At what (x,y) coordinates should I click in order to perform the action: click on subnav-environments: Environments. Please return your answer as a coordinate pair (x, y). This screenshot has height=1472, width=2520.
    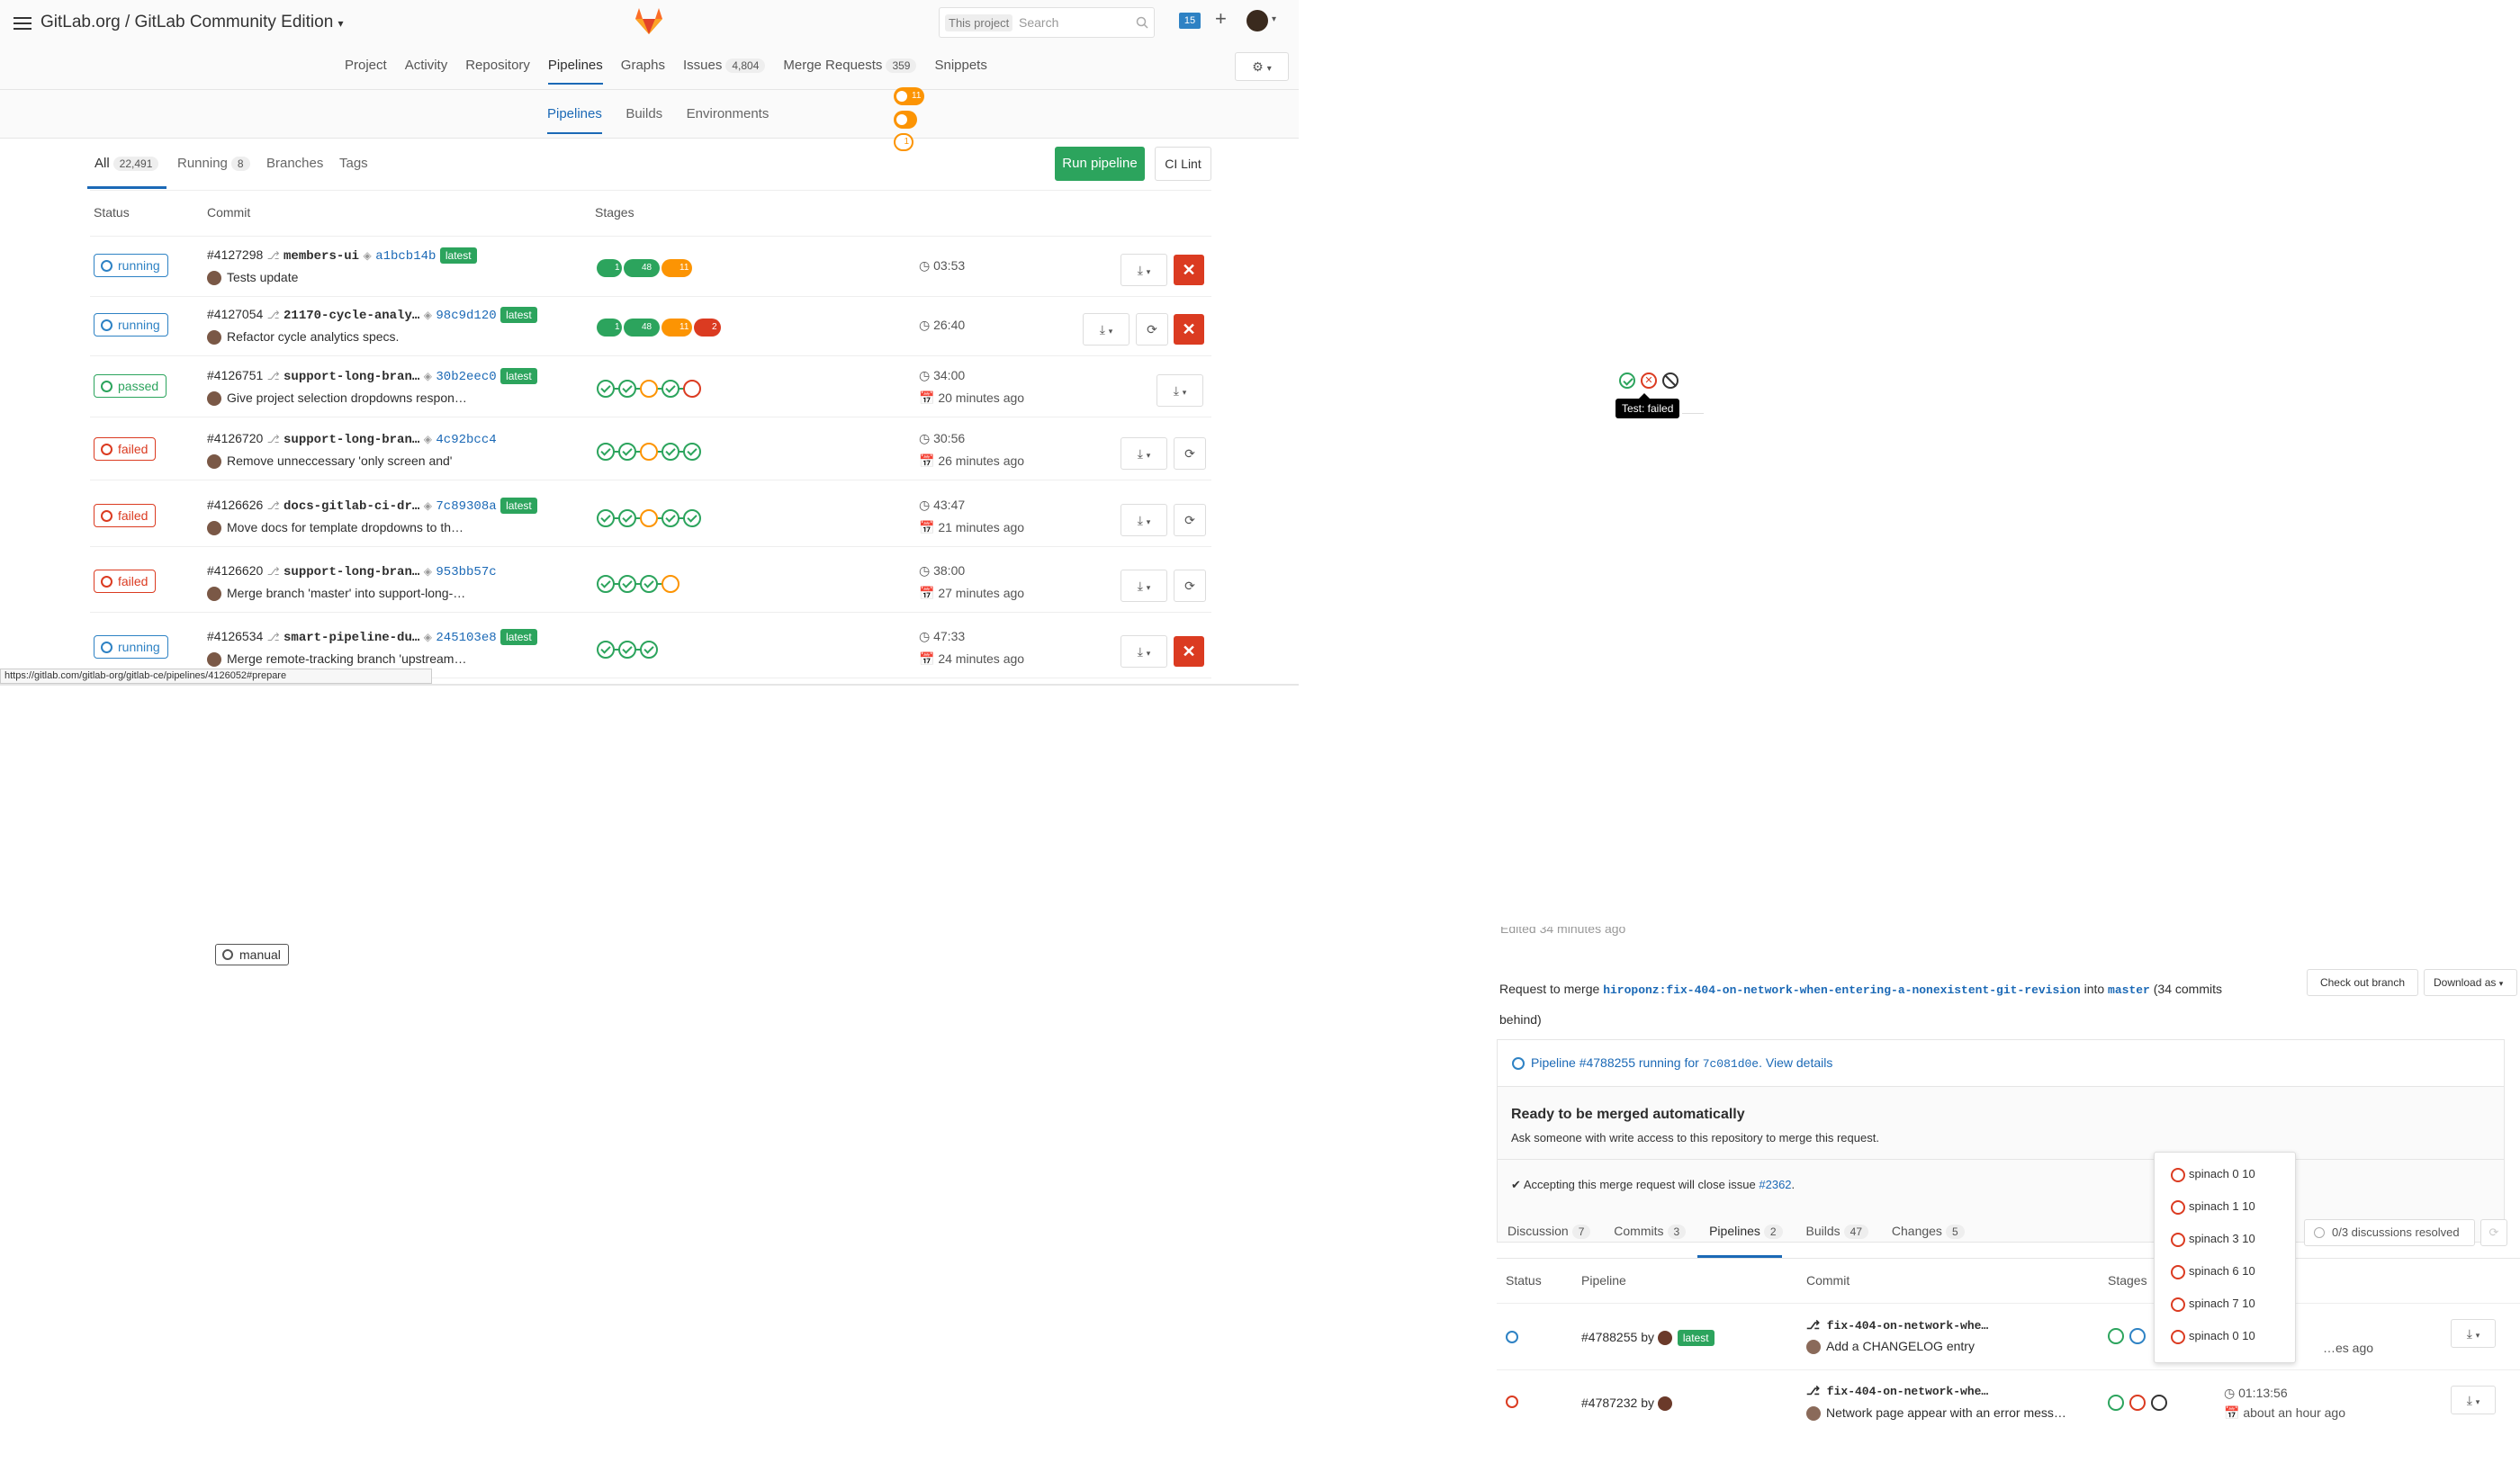
    Looking at the image, I should click on (728, 114).